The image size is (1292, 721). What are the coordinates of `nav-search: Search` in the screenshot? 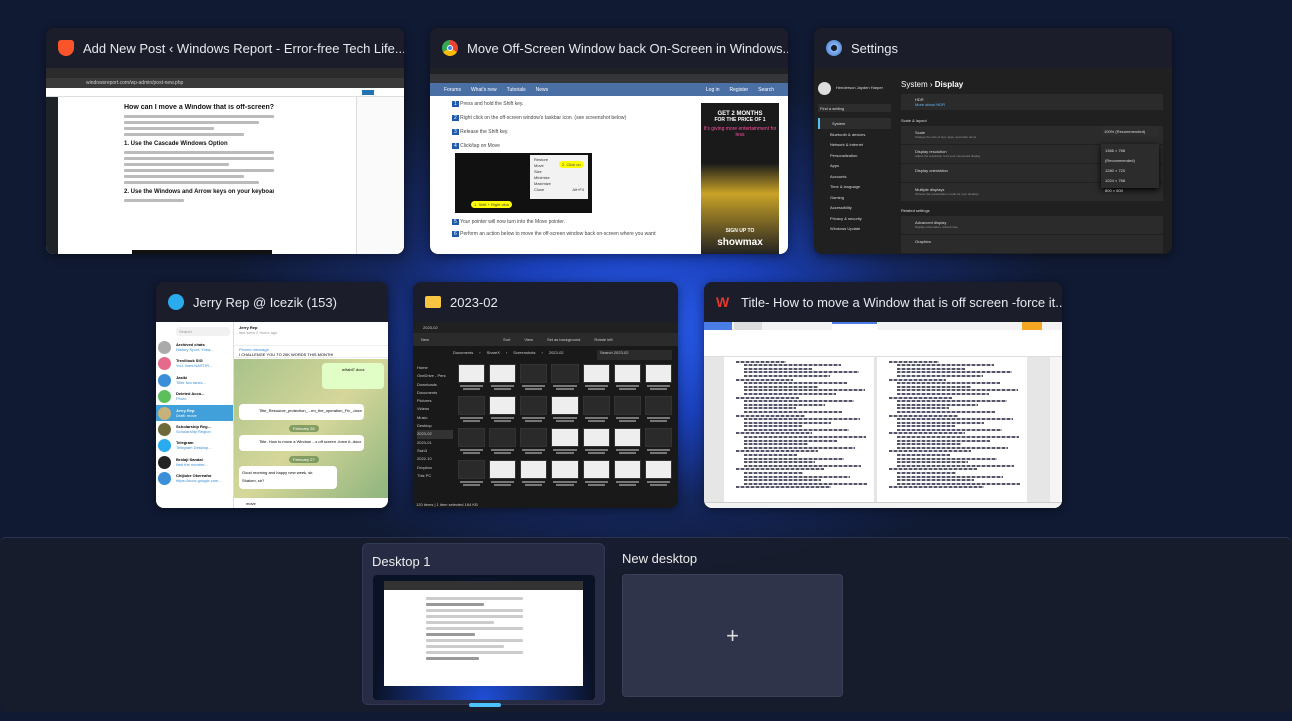 It's located at (766, 90).